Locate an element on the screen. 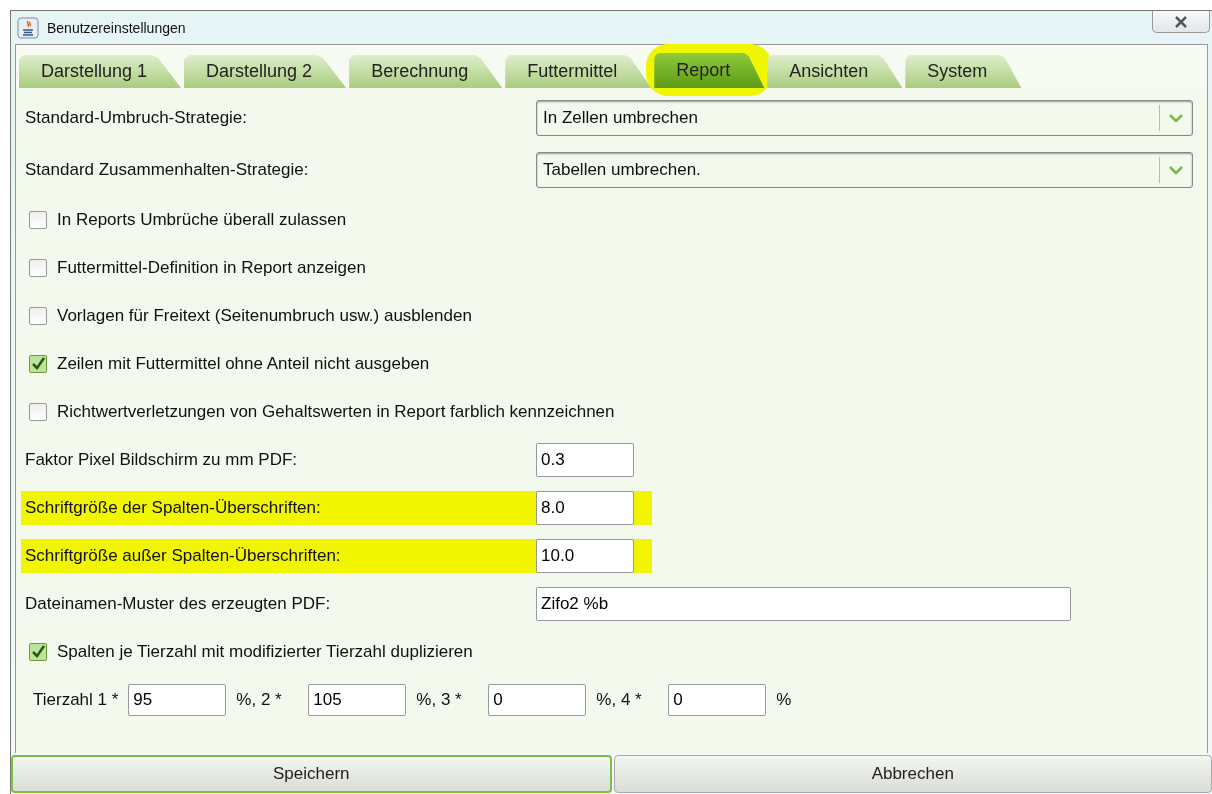 The width and height of the screenshot is (1212, 794). checkbox-label: Zeilen mit Futtermittel ohne Anteil nicht ausgeben is located at coordinates (243, 364).